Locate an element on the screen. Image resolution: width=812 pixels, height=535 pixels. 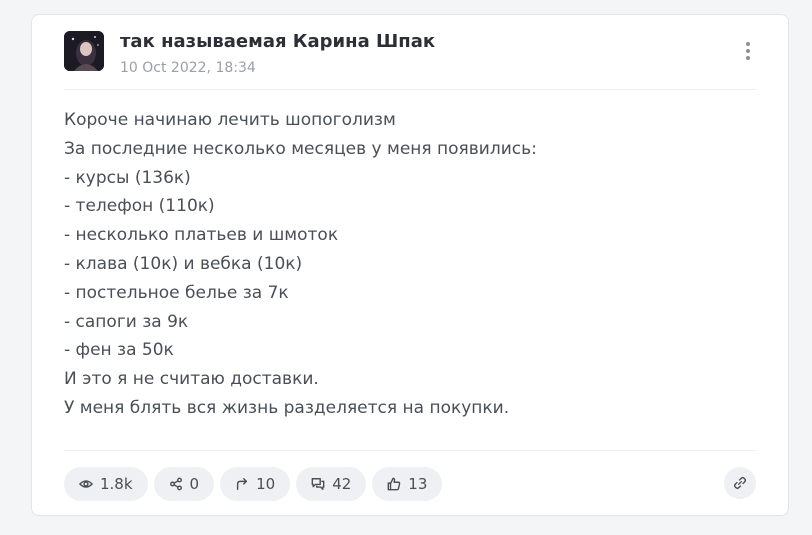
stats-bar: 1.8k 0 10 42 13 is located at coordinates (410, 484).